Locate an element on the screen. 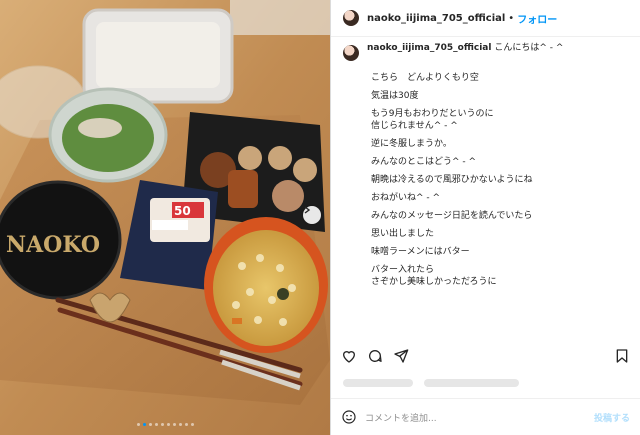  caption-line: さぞかし美味しかっただろうに is located at coordinates (434, 282).